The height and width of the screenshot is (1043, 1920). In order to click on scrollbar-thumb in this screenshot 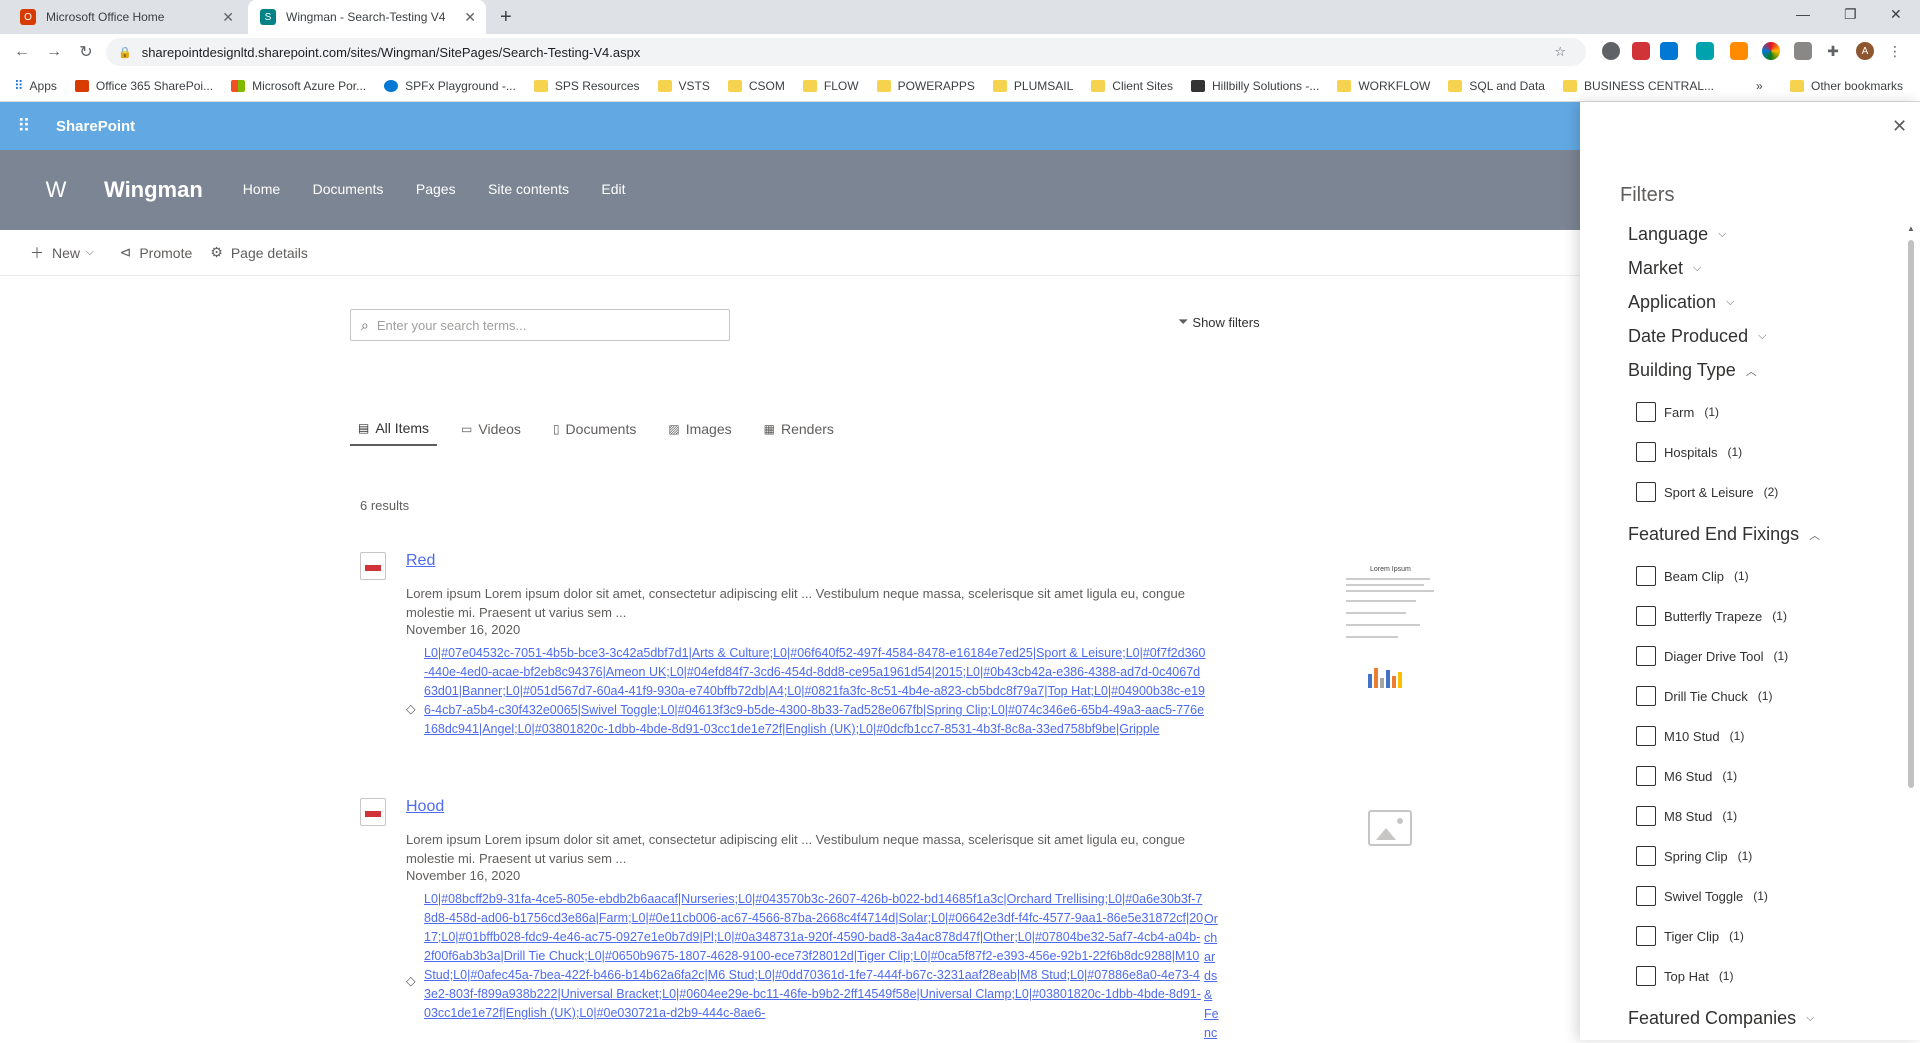, I will do `click(1911, 514)`.